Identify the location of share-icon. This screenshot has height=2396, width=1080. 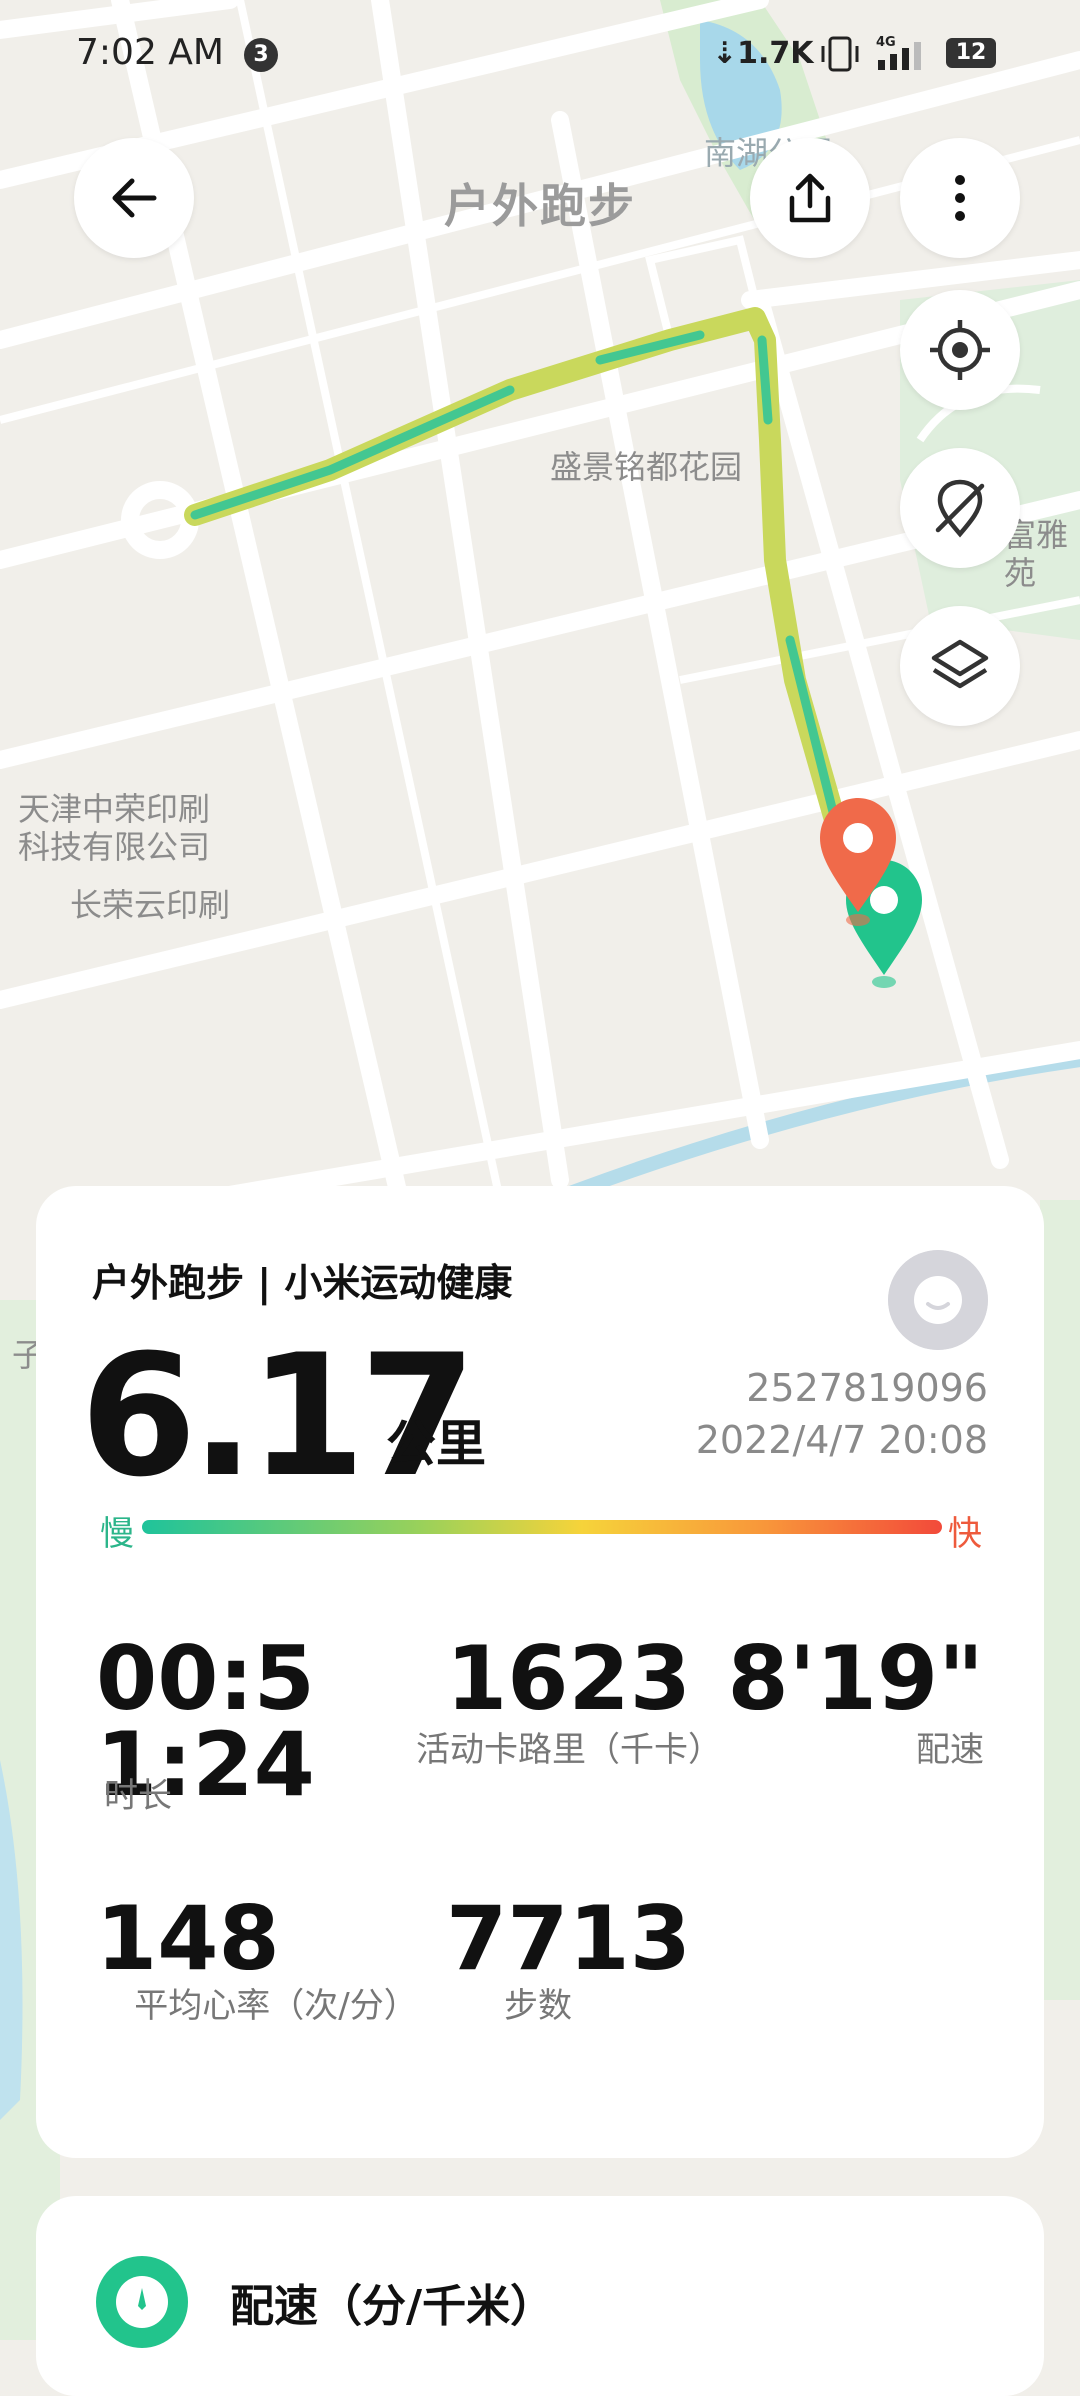
(810, 198).